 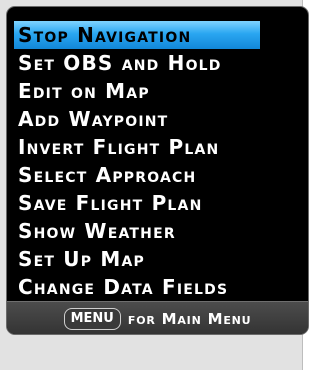 What do you see at coordinates (137, 203) in the screenshot?
I see `menu-item-save-flight-plan: Save Flight Plan` at bounding box center [137, 203].